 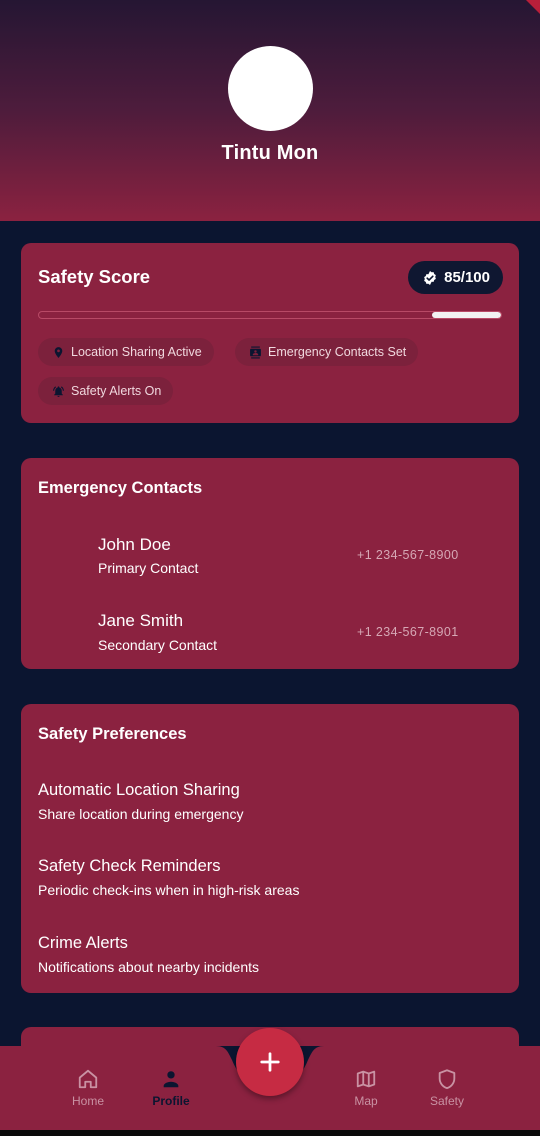 What do you see at coordinates (270, 315) in the screenshot?
I see `safety-score-progress` at bounding box center [270, 315].